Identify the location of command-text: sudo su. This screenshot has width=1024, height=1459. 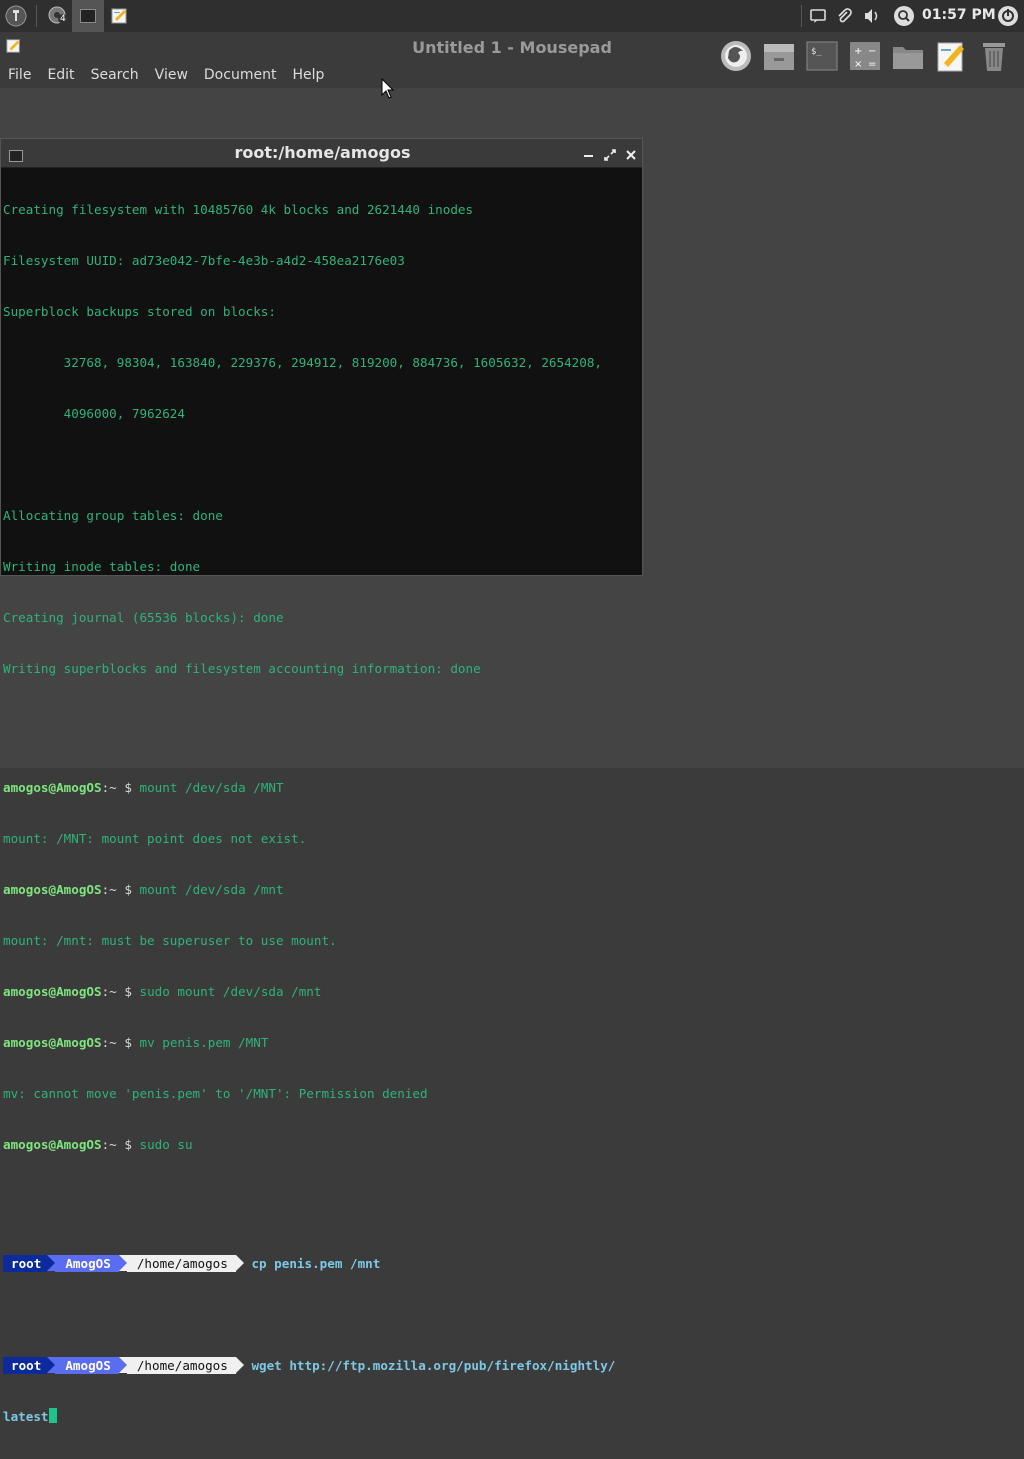
(166, 1144).